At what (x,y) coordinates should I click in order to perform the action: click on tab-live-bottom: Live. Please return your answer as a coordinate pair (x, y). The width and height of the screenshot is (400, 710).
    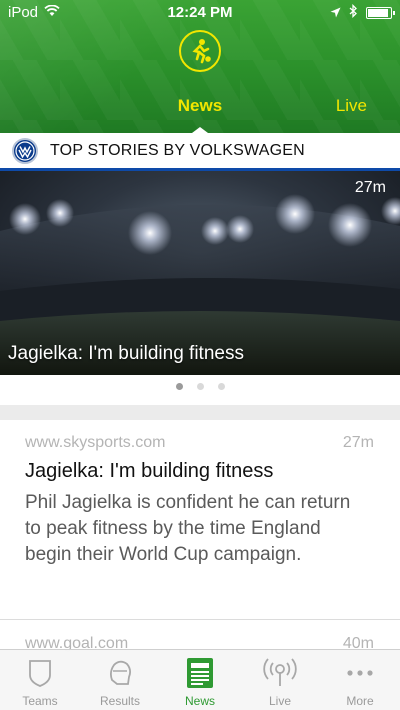
    Looking at the image, I should click on (280, 680).